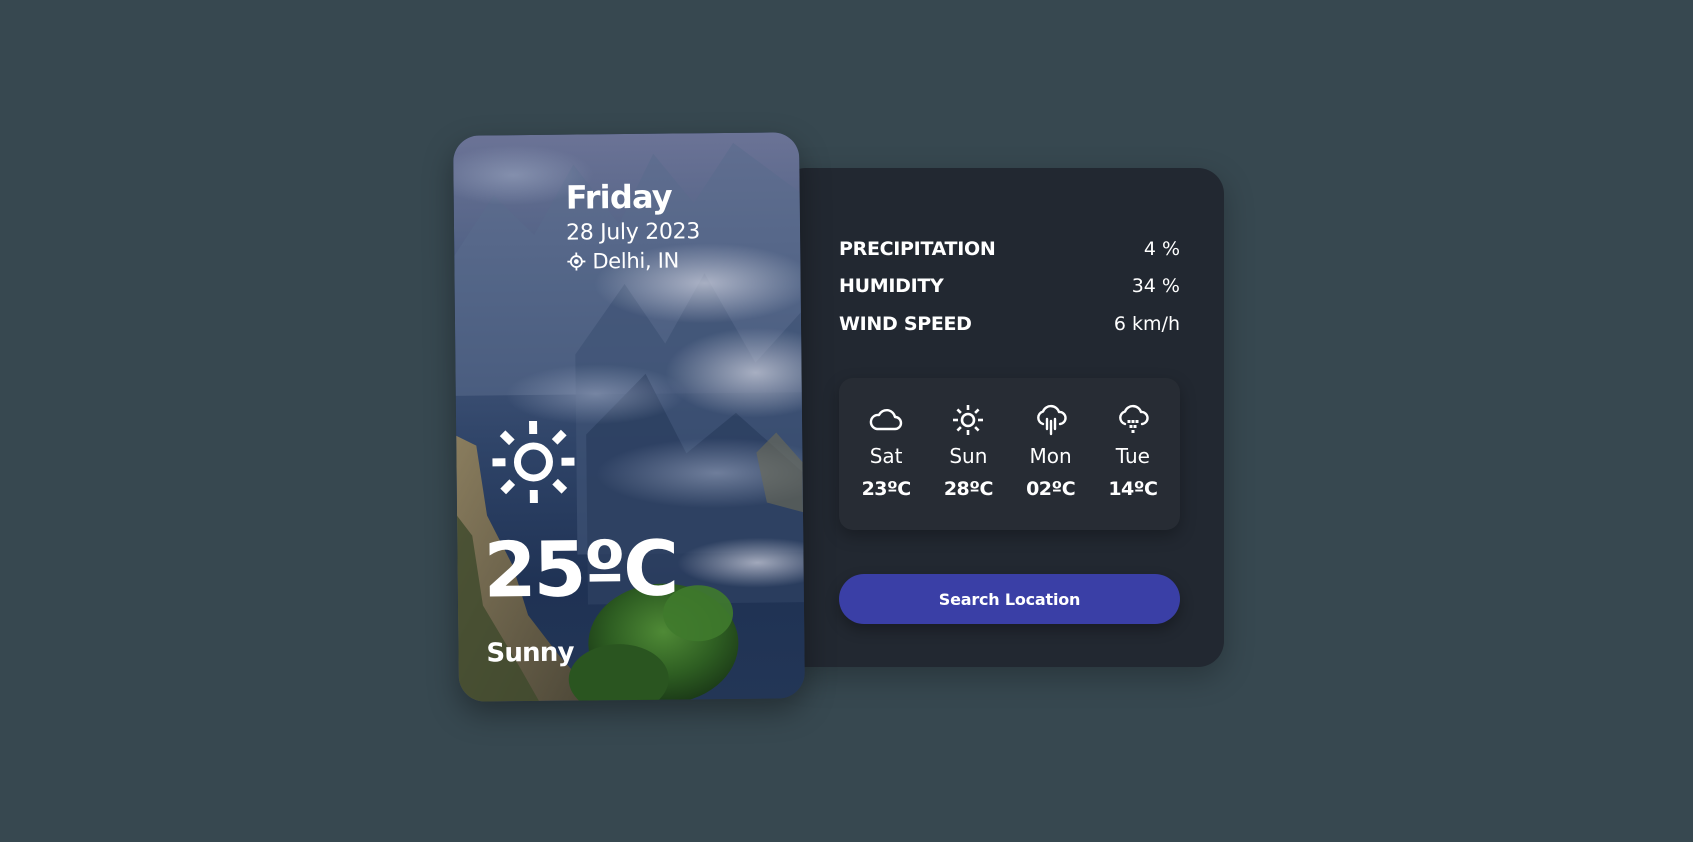 Image resolution: width=1693 pixels, height=842 pixels. I want to click on forecast-day-name: Tue, so click(1132, 456).